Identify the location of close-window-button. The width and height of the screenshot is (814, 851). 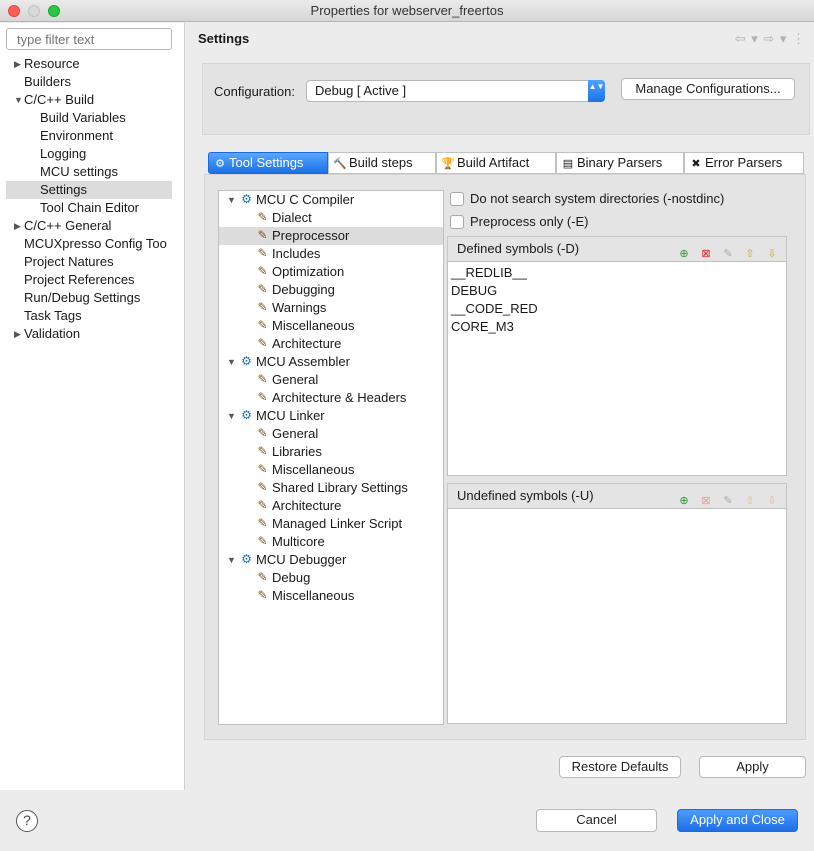
(14, 11).